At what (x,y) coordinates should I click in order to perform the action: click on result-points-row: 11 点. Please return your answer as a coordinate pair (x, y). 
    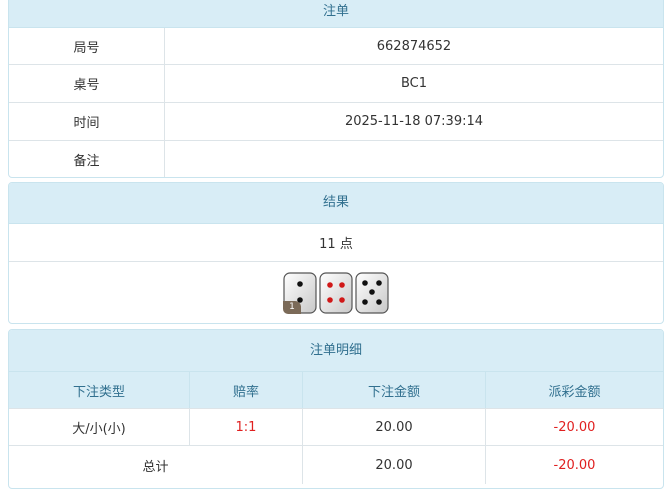
    Looking at the image, I should click on (336, 243).